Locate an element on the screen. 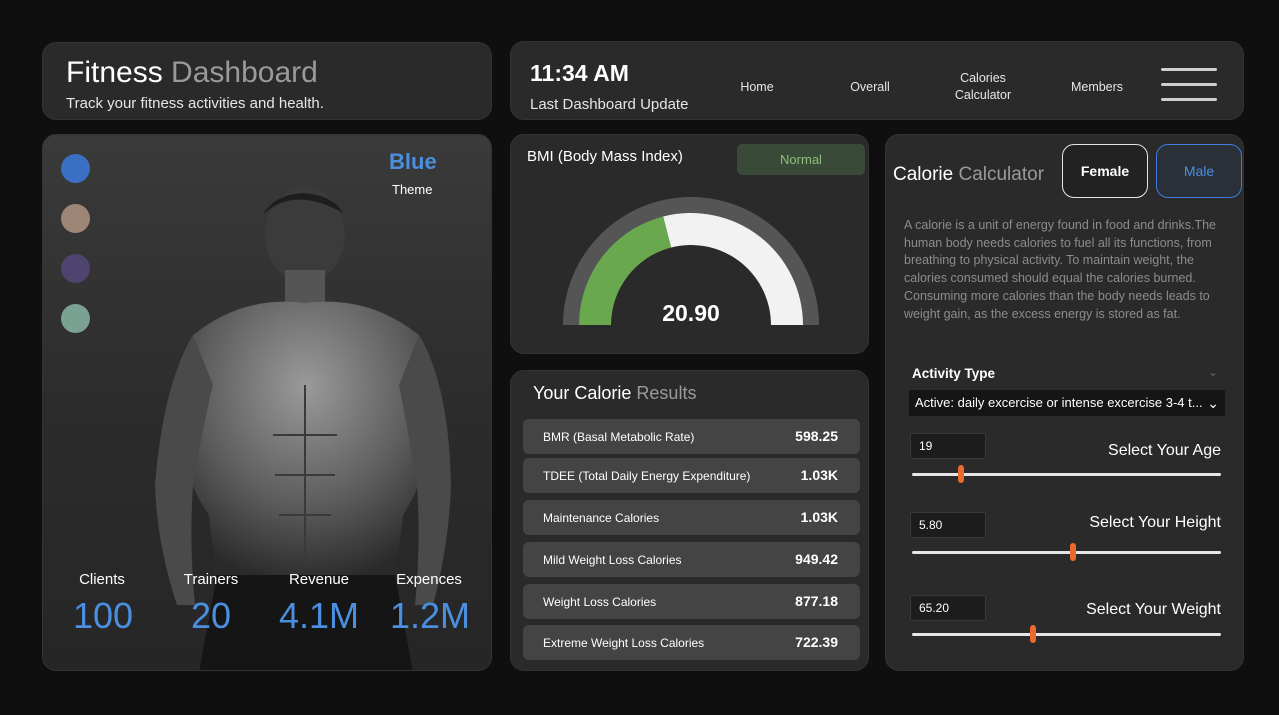 The width and height of the screenshot is (1279, 715). nav-home: Home is located at coordinates (757, 87).